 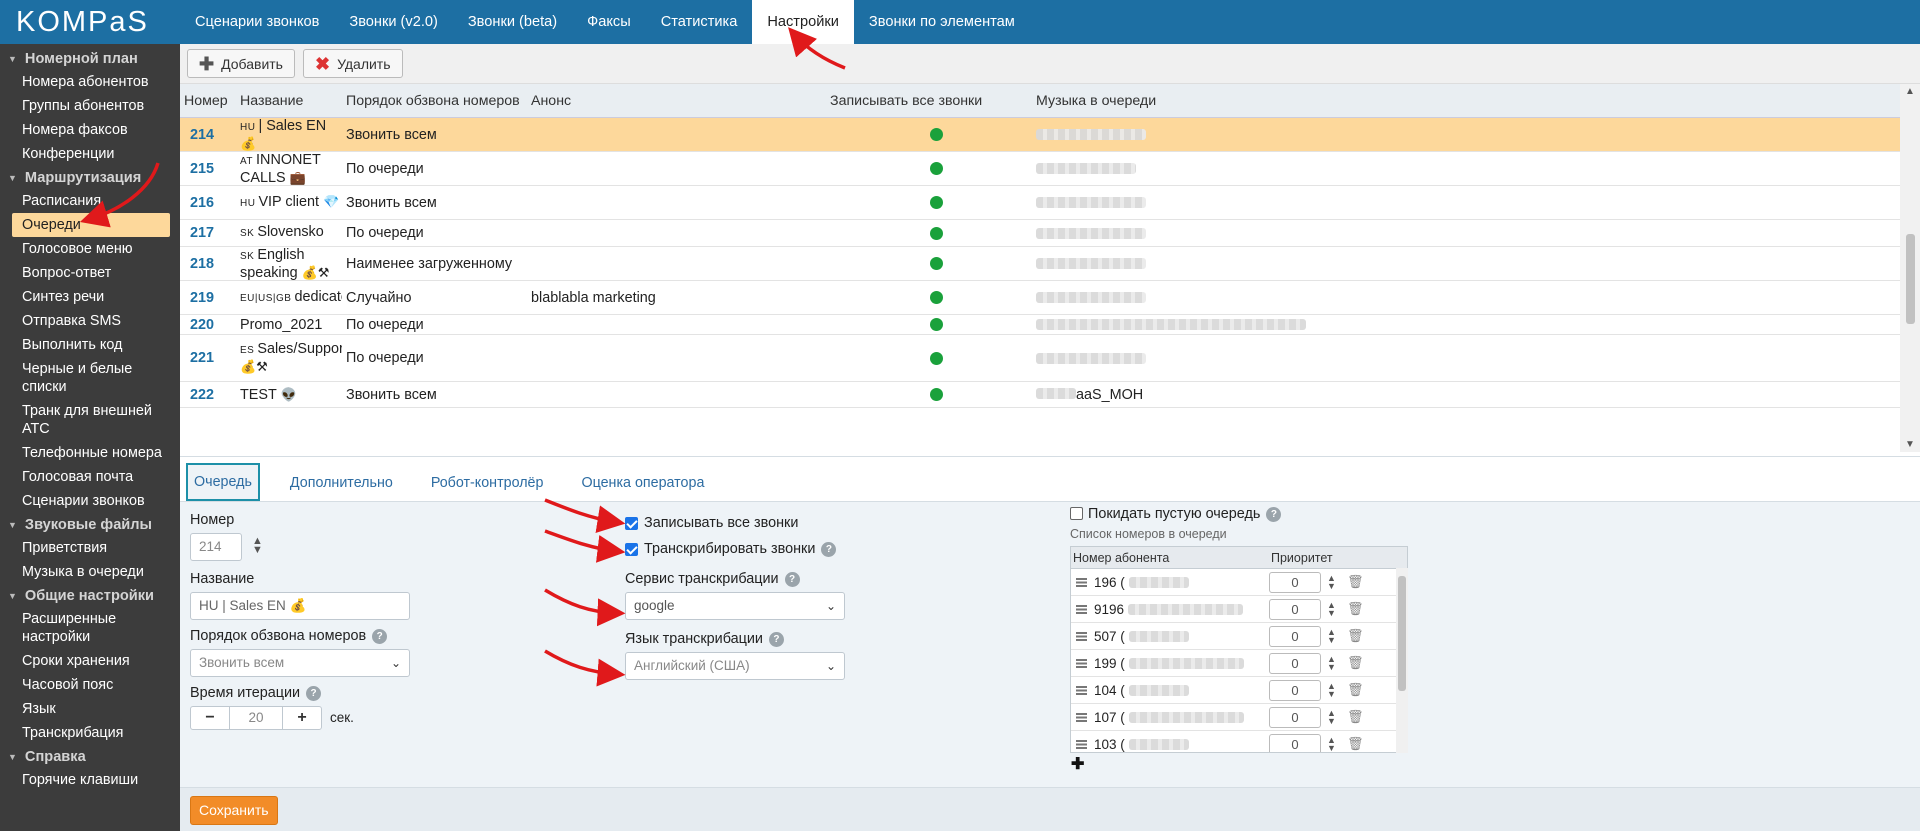 I want to click on number-input: 214, so click(x=216, y=547).